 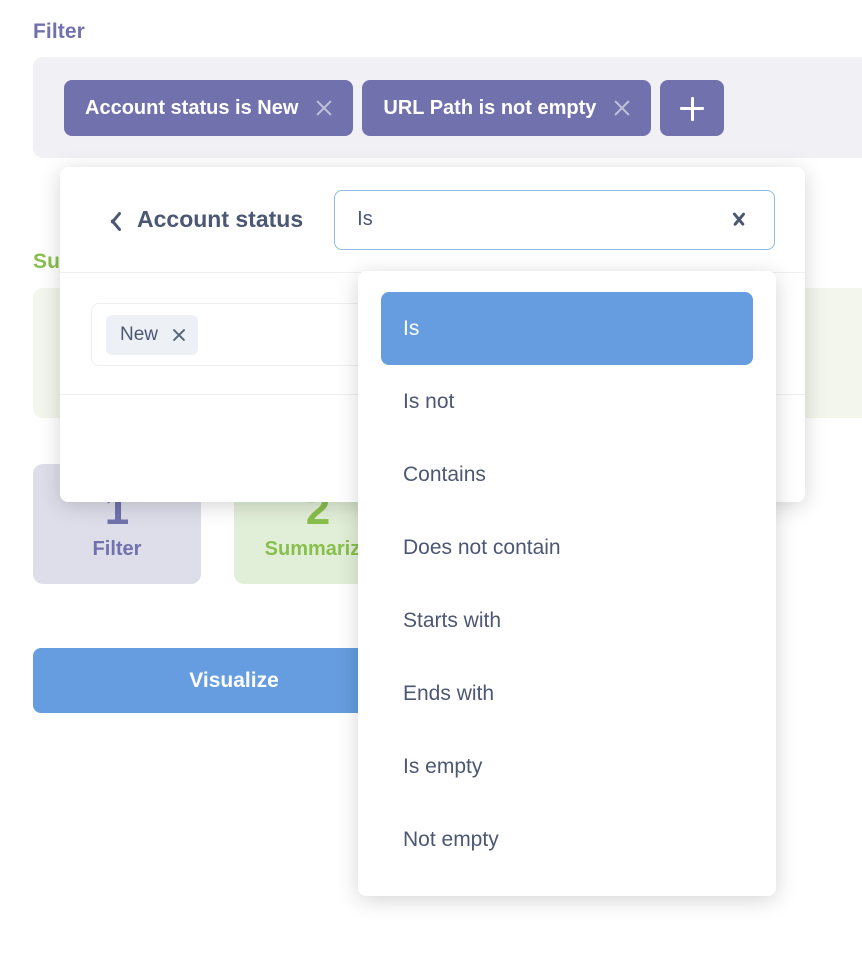 I want to click on chevron-left-icon, so click(x=111, y=220).